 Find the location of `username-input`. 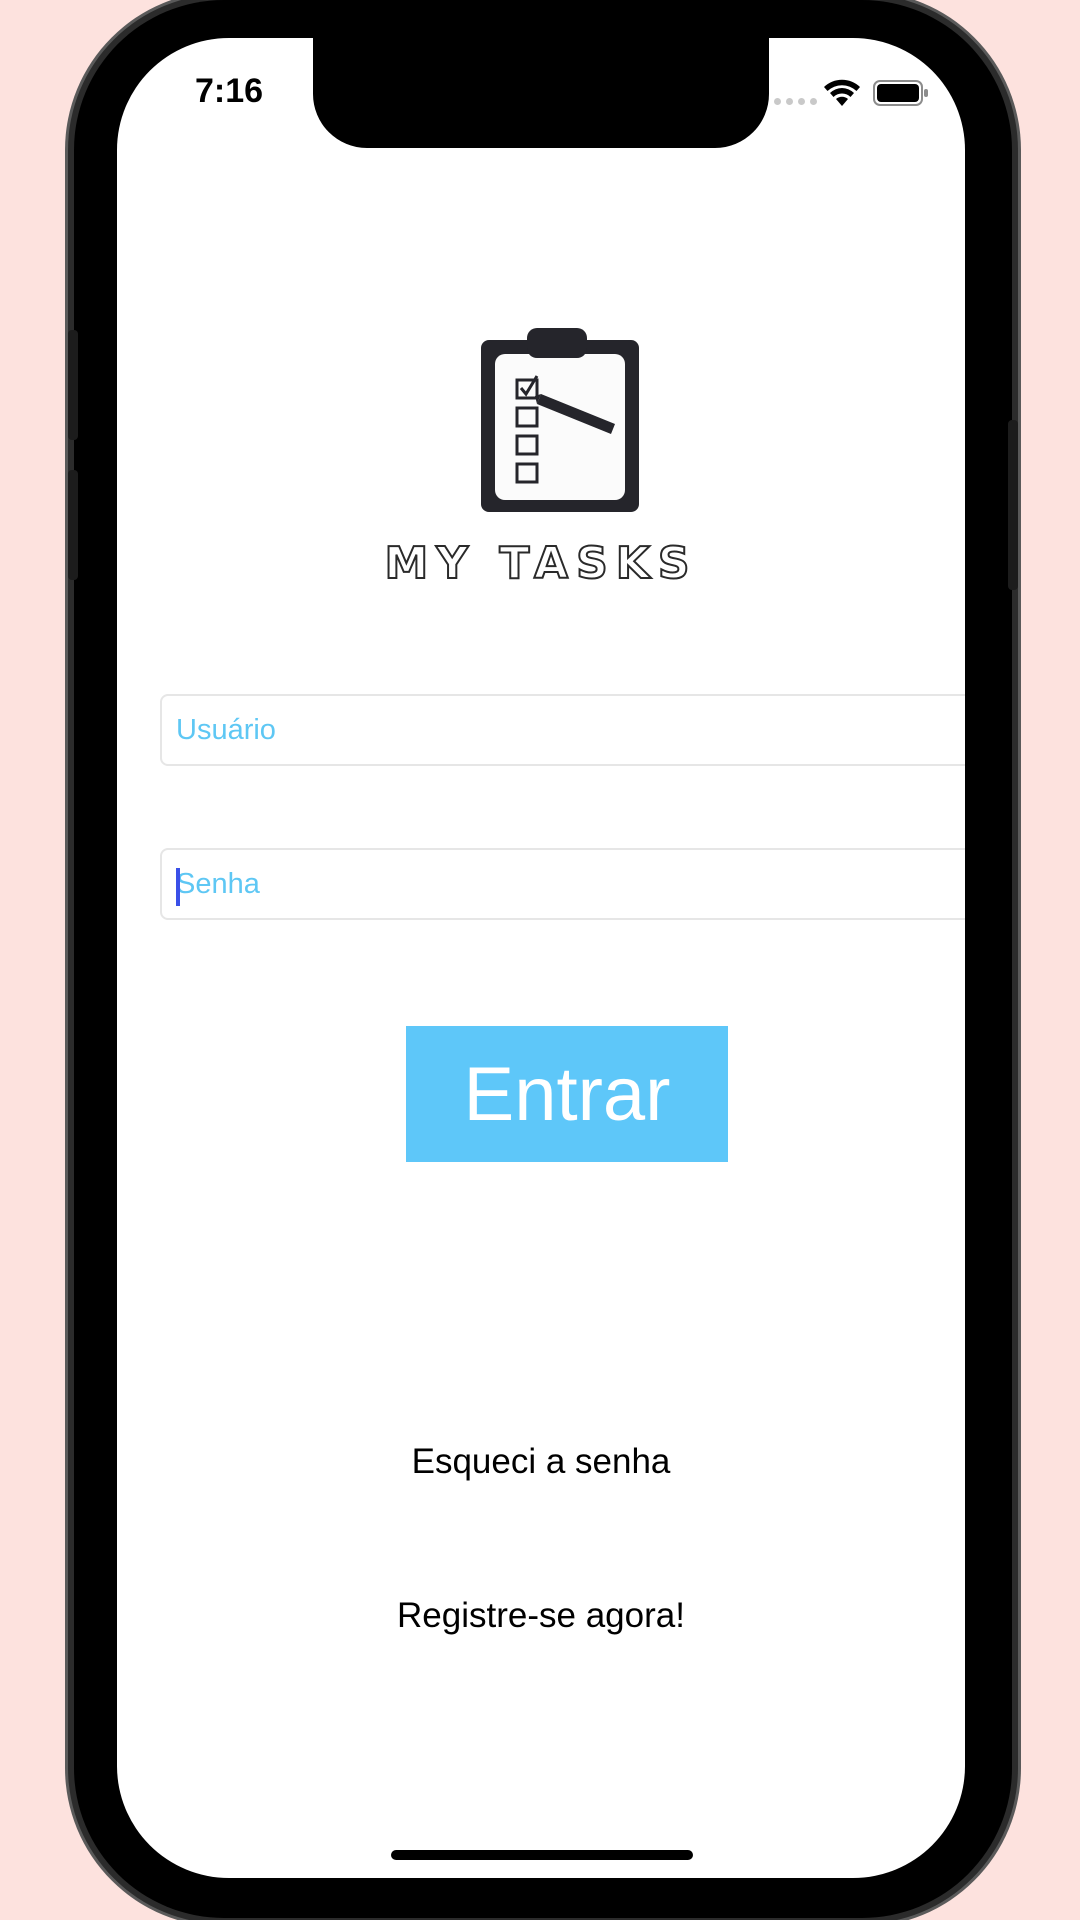

username-input is located at coordinates (563, 730).